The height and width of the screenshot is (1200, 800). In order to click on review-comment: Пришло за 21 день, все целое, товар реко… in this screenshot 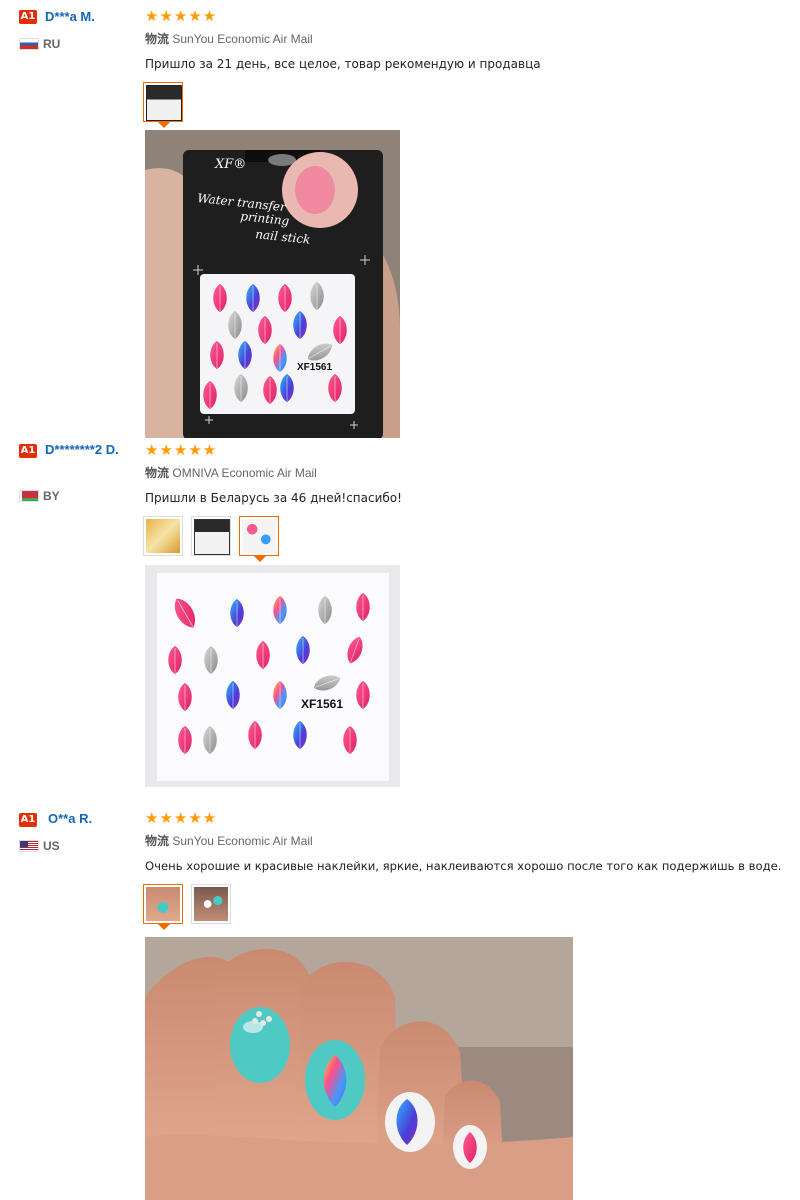, I will do `click(343, 64)`.